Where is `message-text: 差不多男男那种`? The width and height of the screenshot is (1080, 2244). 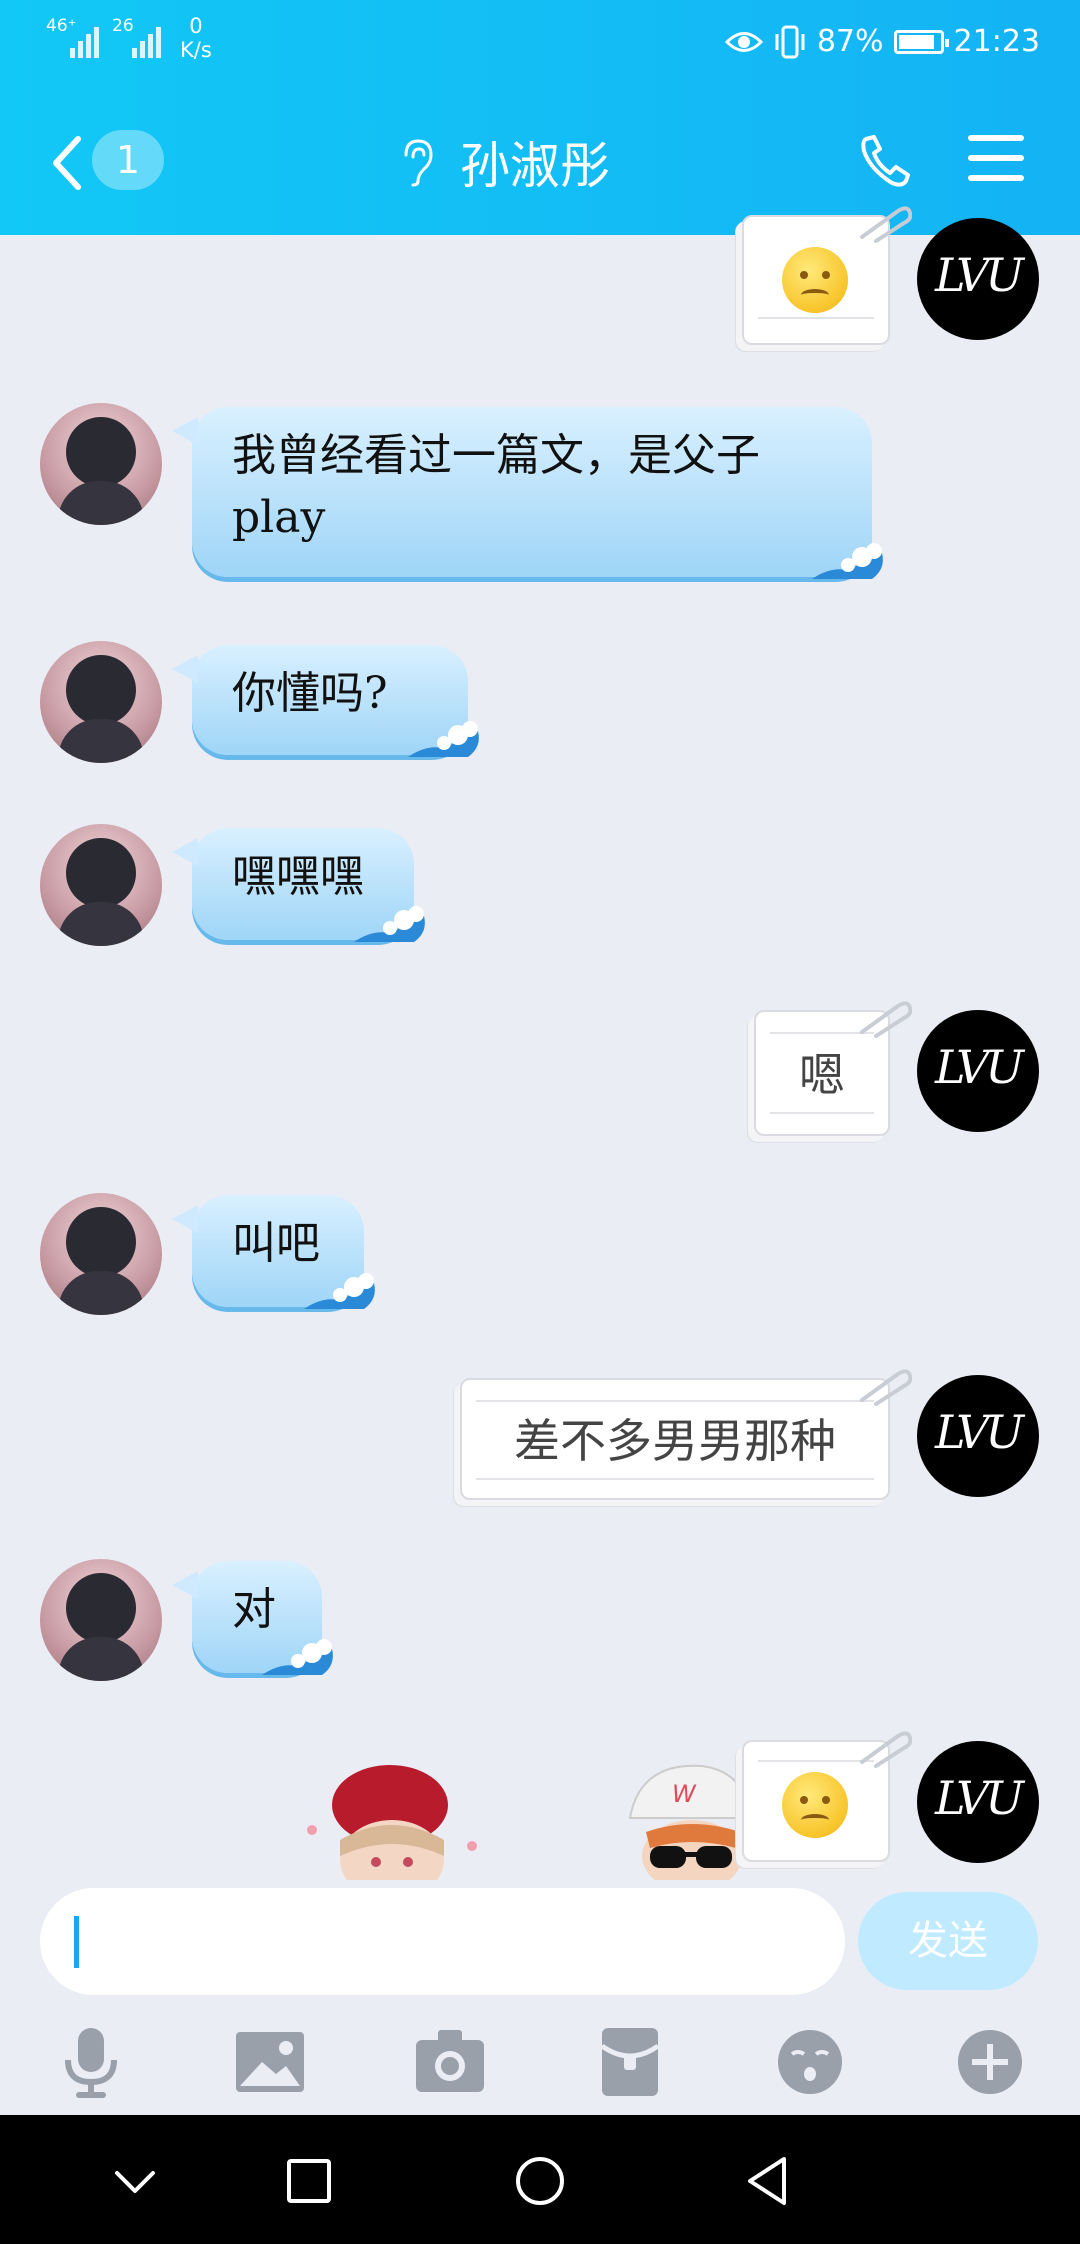 message-text: 差不多男男那种 is located at coordinates (675, 1441).